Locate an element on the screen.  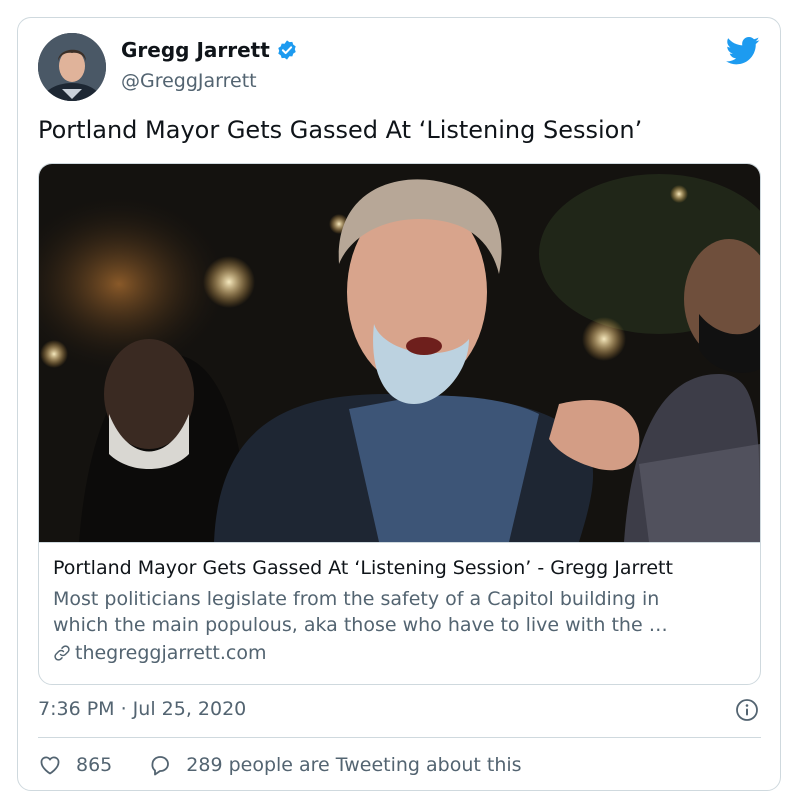
author-name-row: Gregg Jarrett is located at coordinates (209, 50).